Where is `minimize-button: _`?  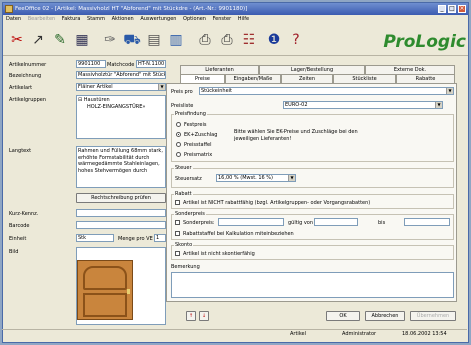
minimize-button: _ is located at coordinates (442, 9).